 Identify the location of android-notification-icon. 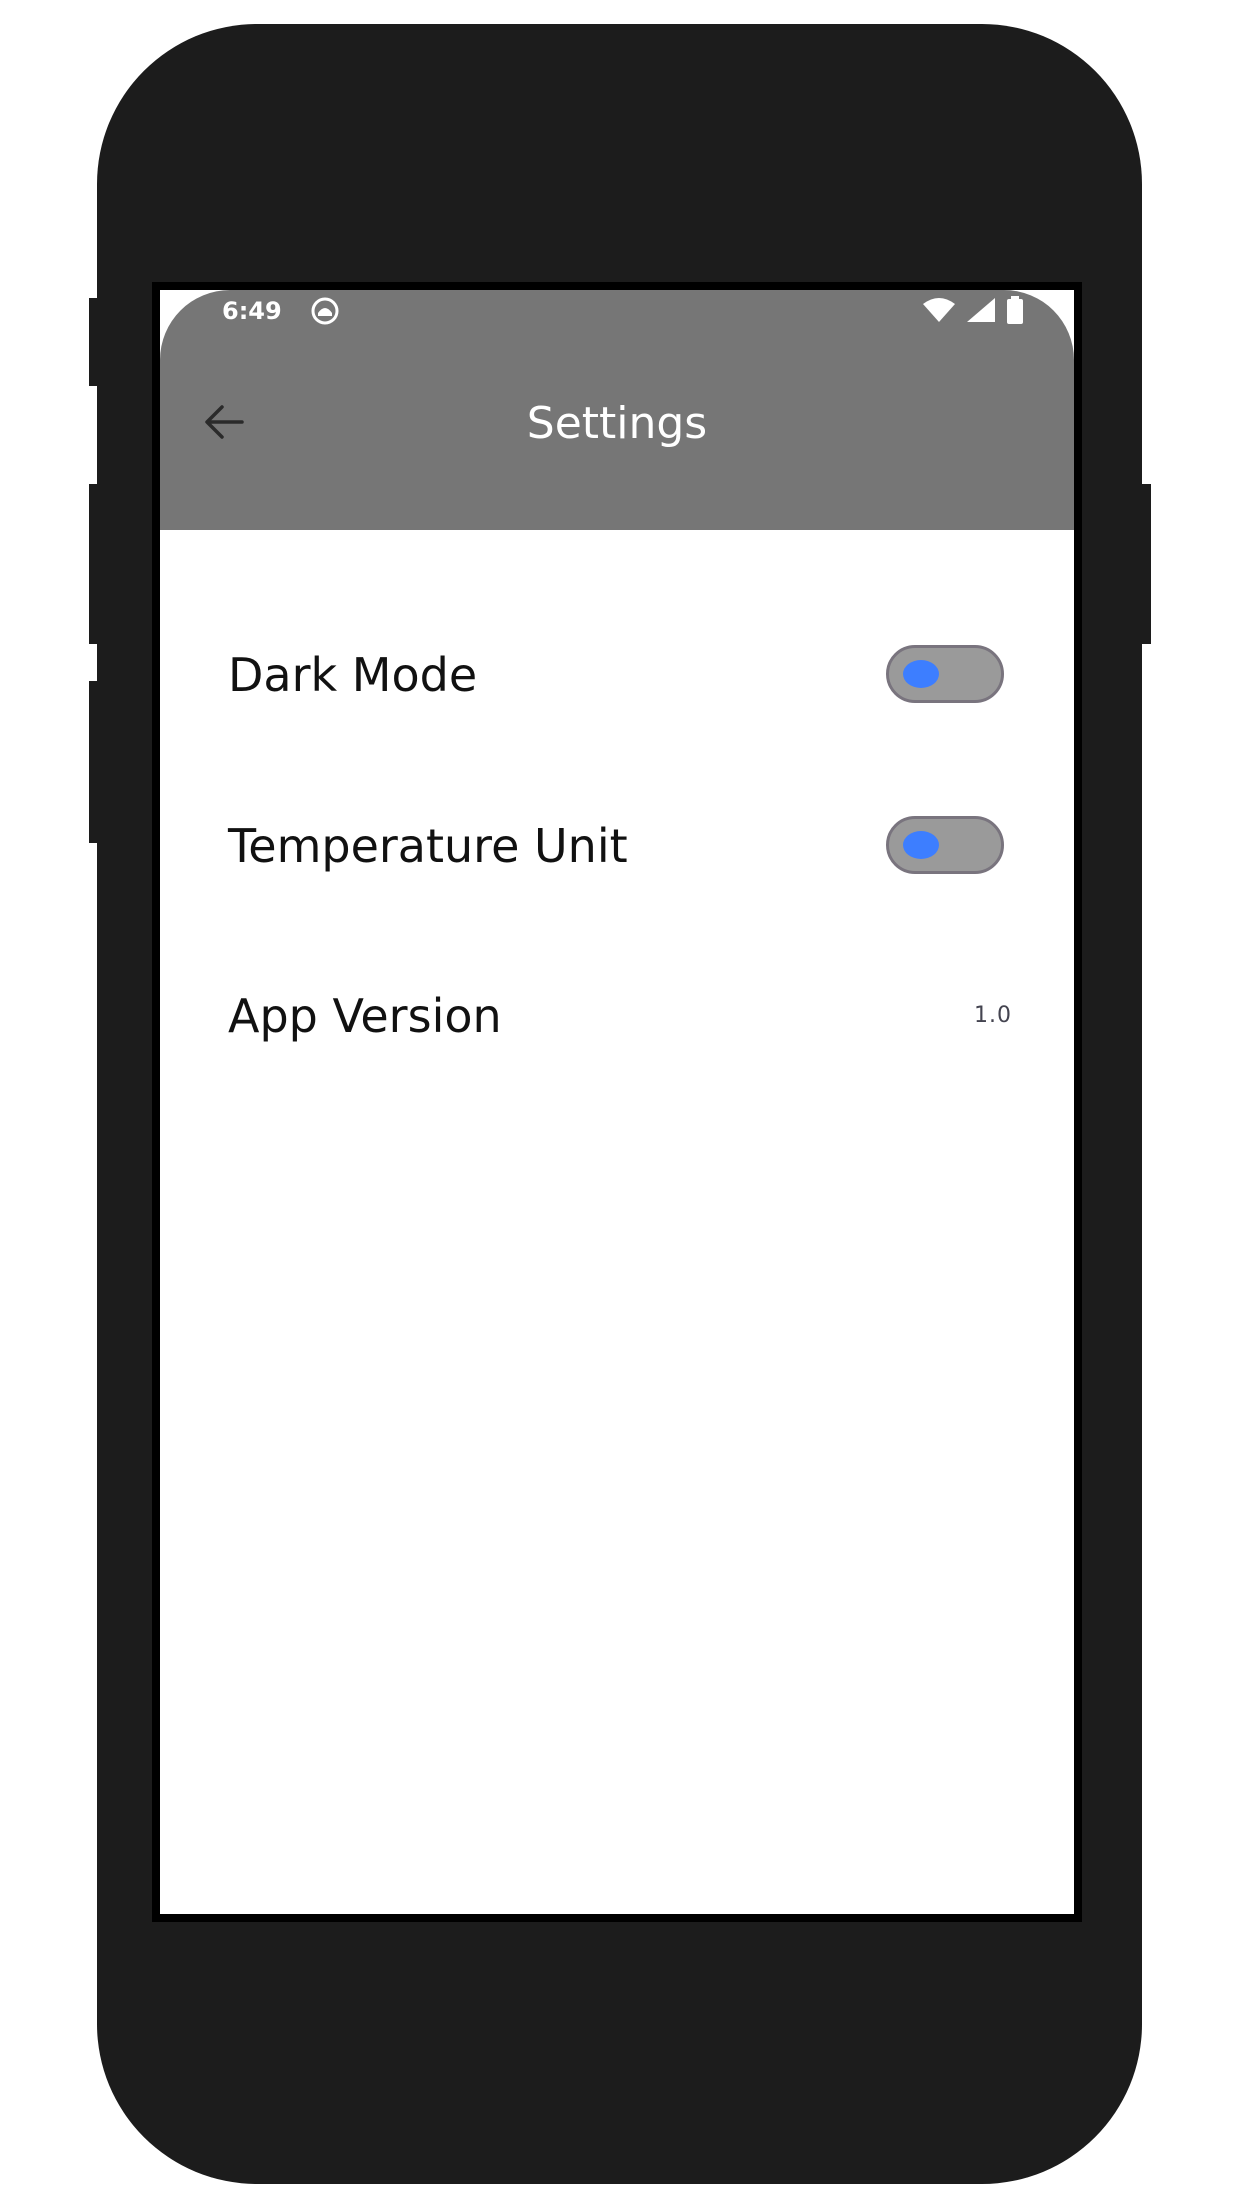
(325, 311).